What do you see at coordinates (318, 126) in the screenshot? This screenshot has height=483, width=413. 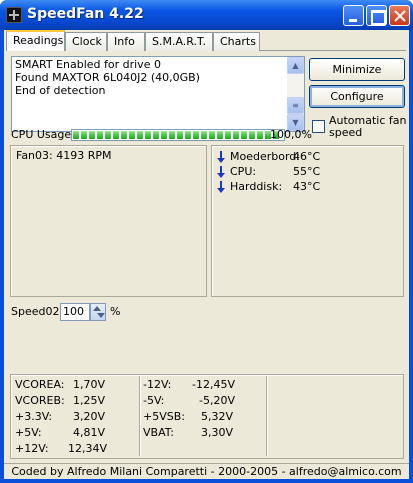 I see `automatic-fan-speed-checkbox` at bounding box center [318, 126].